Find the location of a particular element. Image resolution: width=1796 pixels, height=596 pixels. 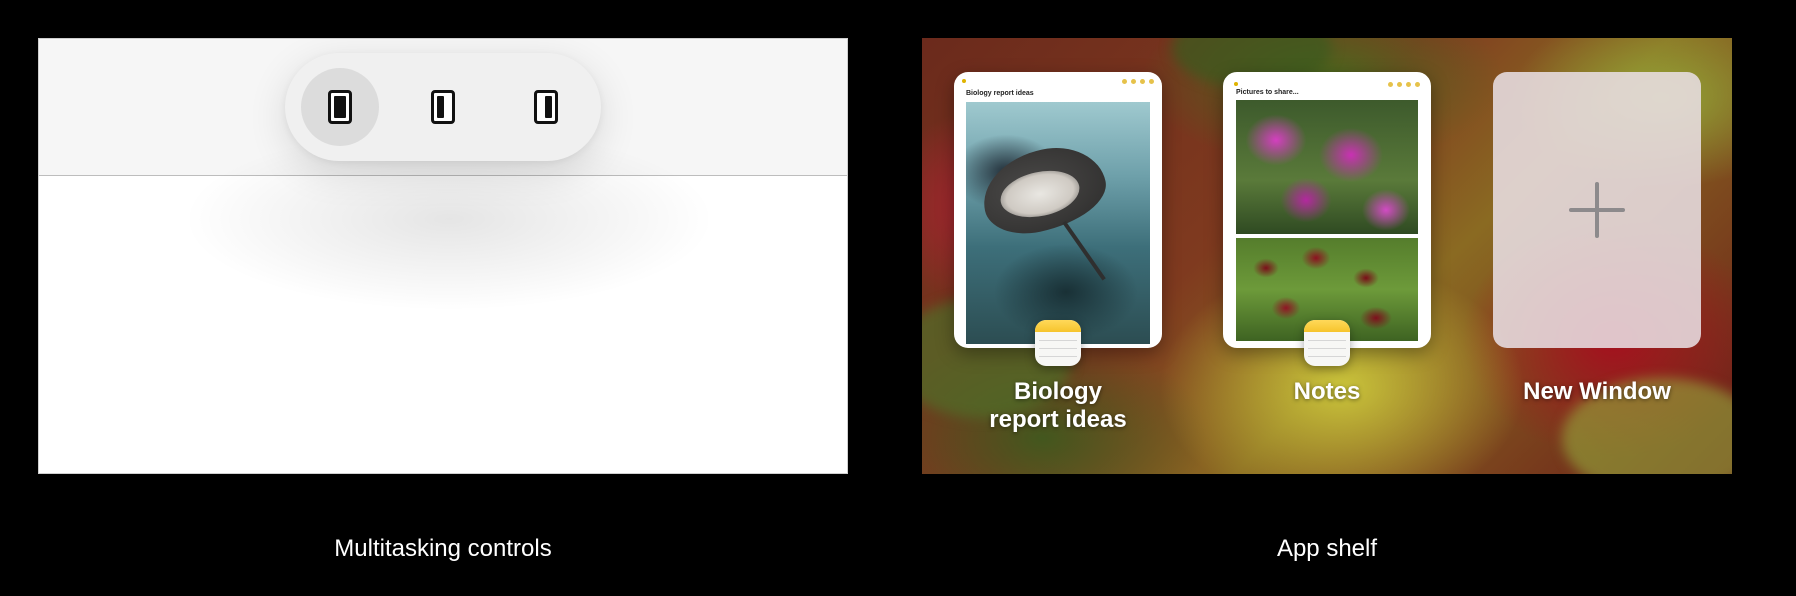

slide-over-icon is located at coordinates (546, 107).